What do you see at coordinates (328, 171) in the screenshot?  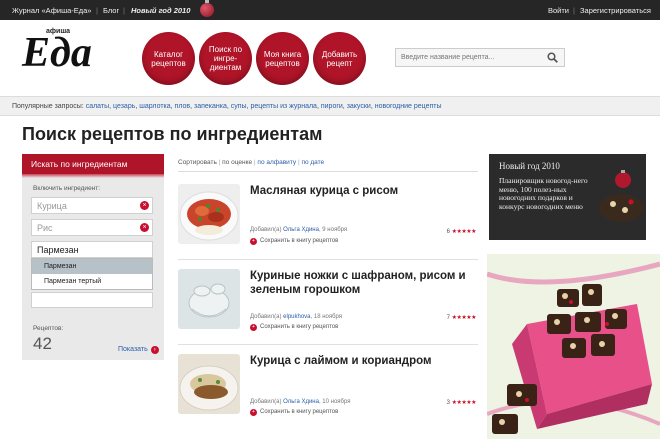 I see `divider` at bounding box center [328, 171].